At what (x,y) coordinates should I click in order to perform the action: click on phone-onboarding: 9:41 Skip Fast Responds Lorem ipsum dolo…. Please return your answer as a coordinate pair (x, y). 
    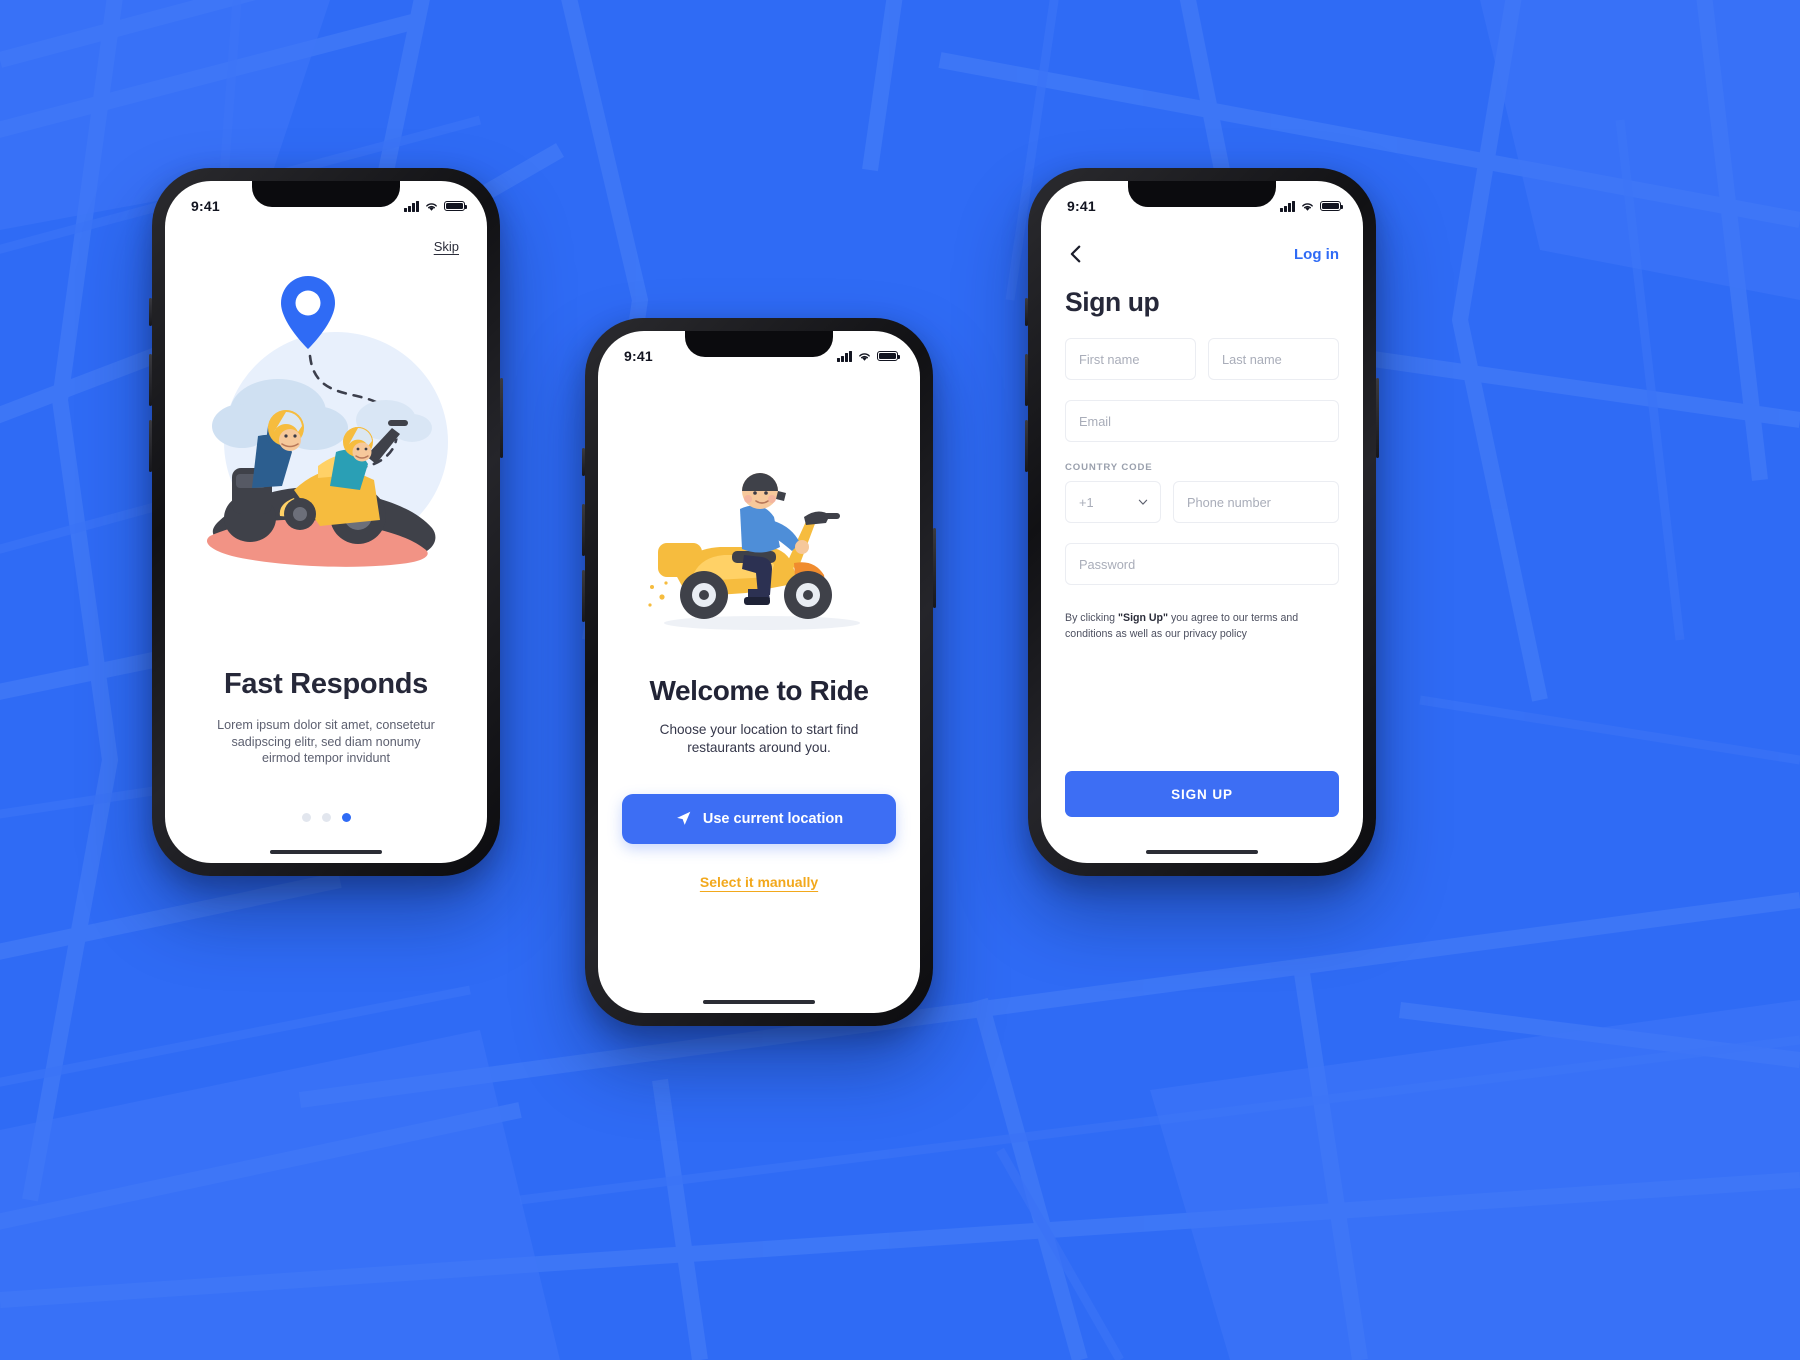
    Looking at the image, I should click on (326, 522).